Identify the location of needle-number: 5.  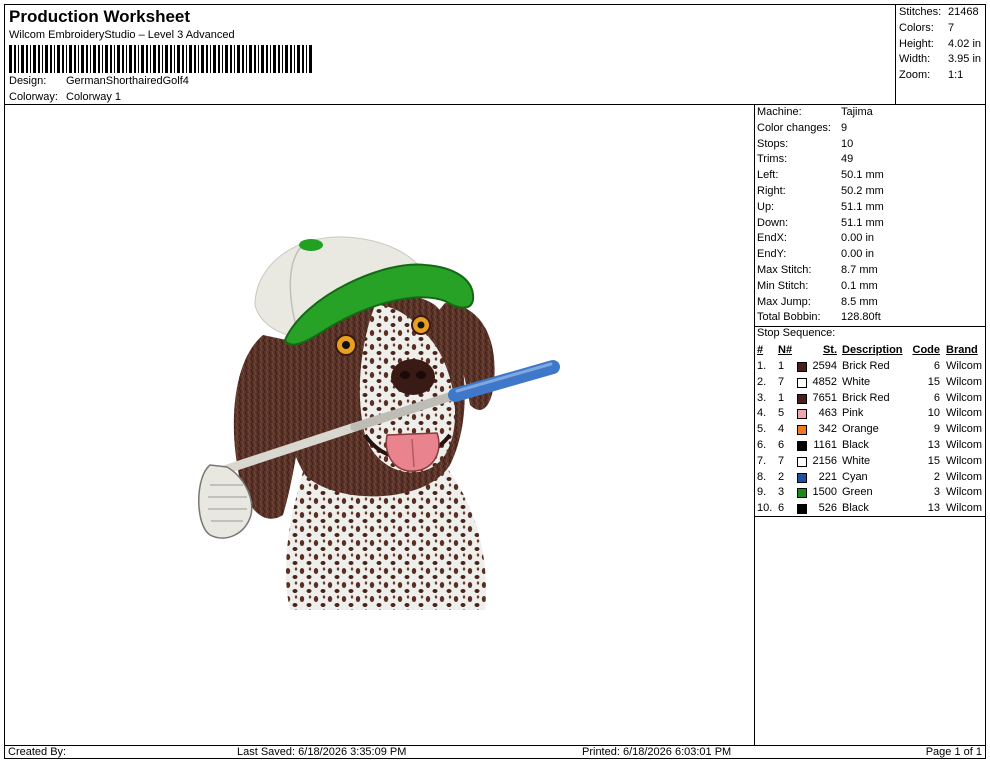
(781, 413).